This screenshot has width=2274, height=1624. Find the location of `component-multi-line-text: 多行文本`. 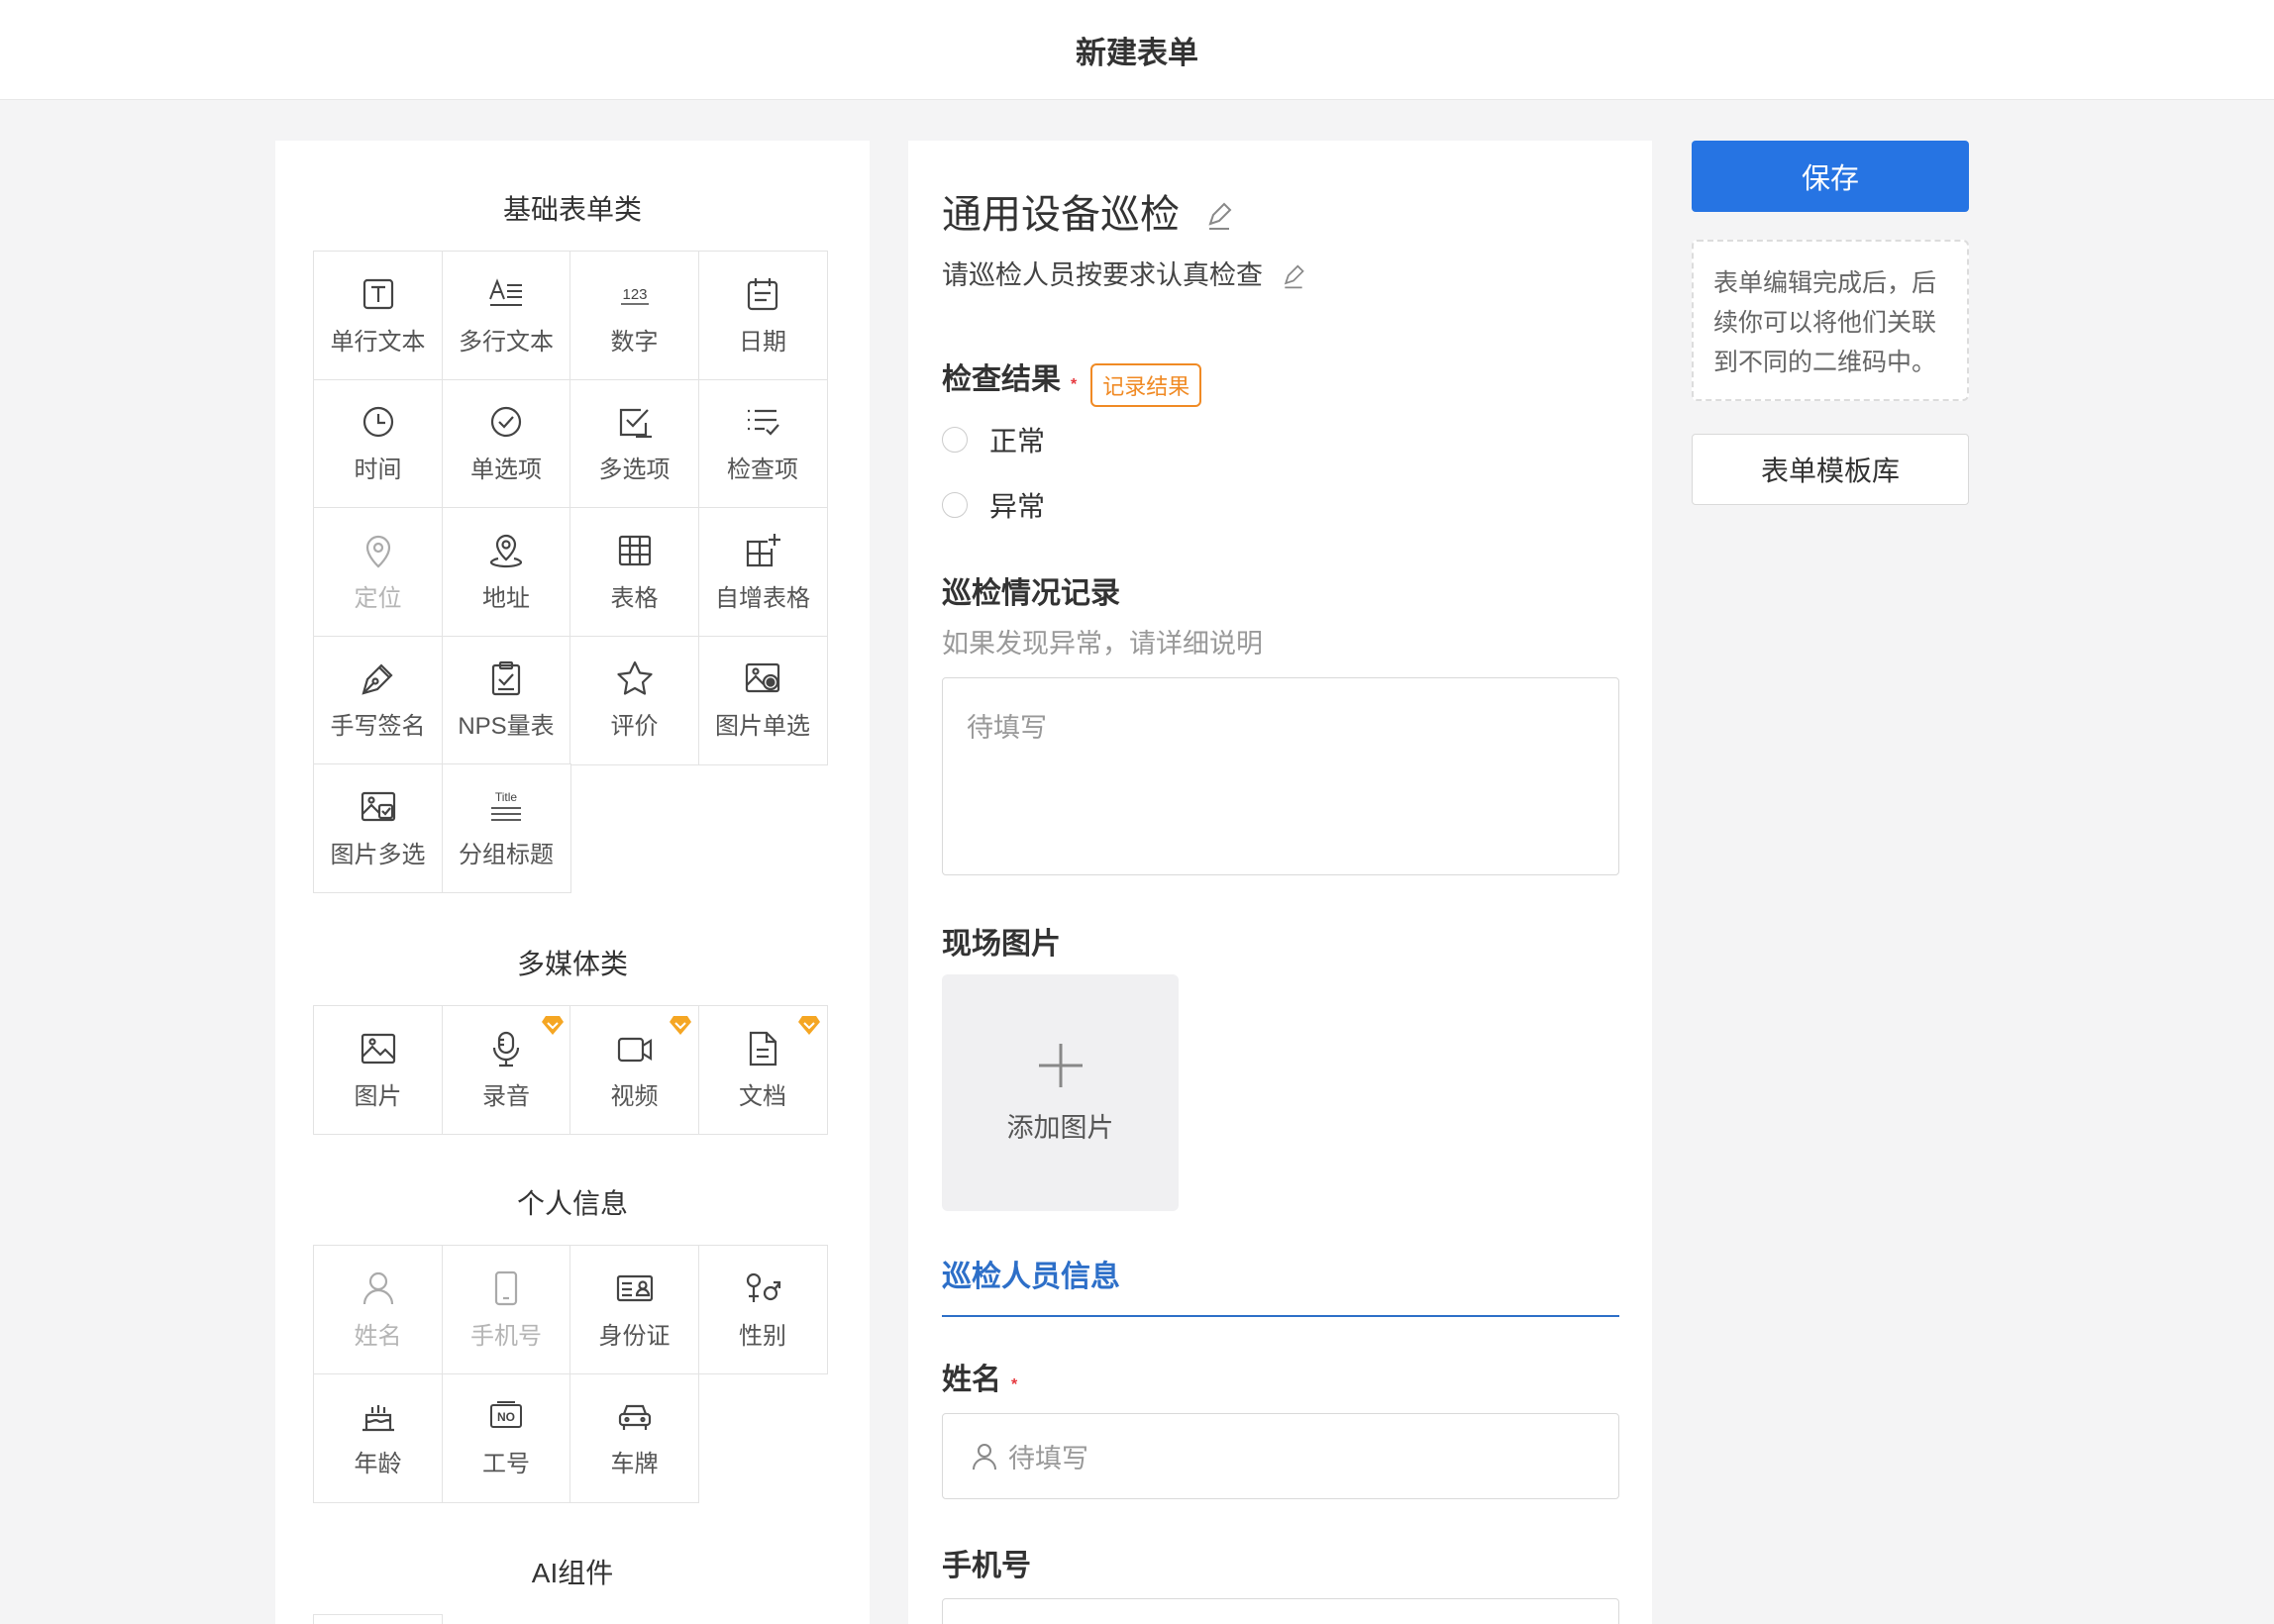

component-multi-line-text: 多行文本 is located at coordinates (506, 315).